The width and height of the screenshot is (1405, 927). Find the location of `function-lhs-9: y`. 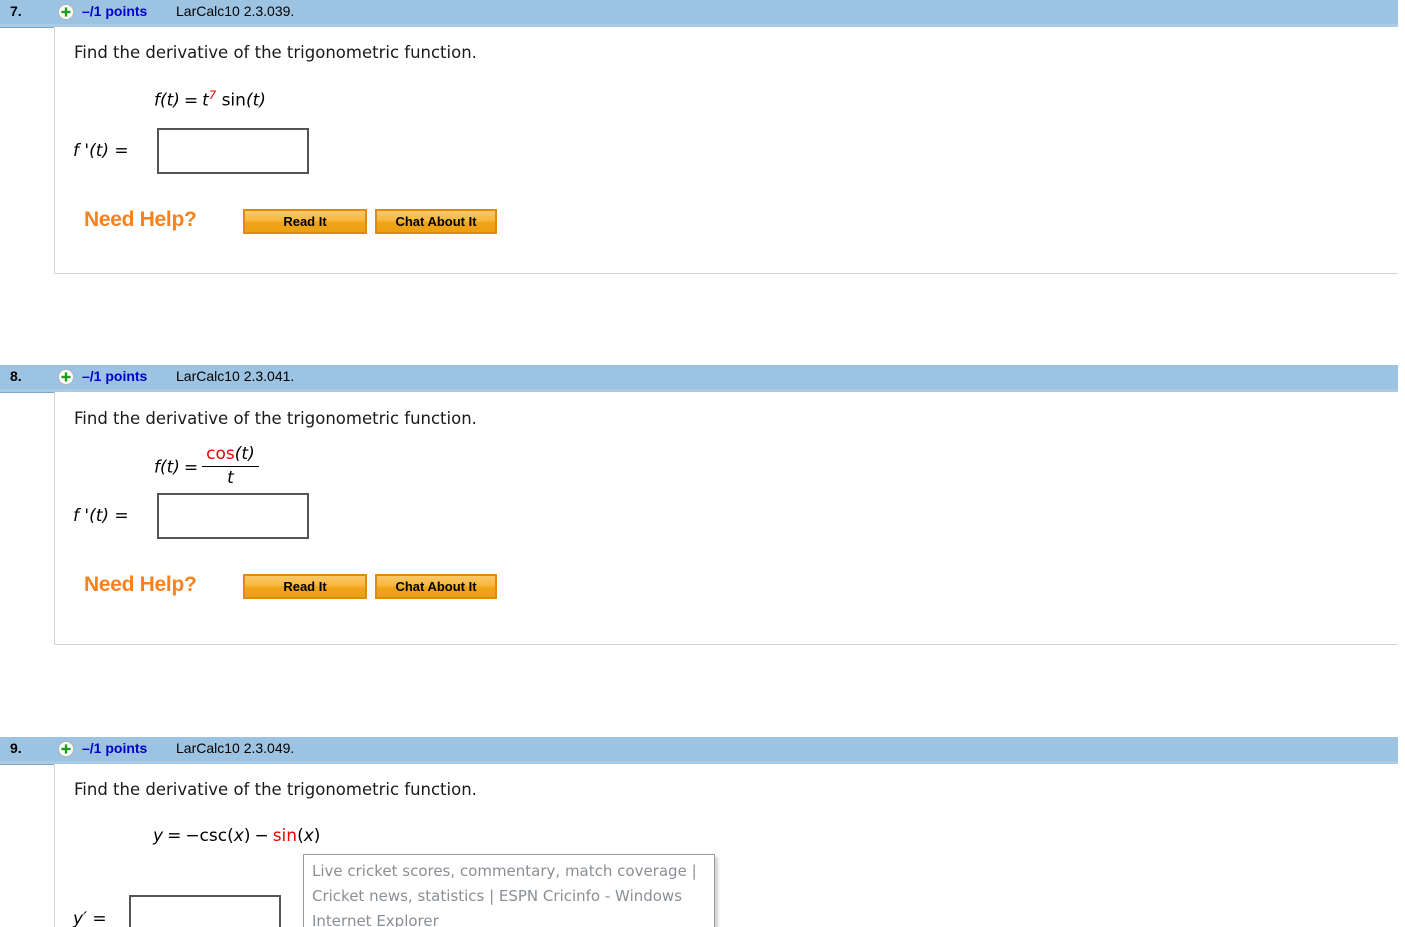

function-lhs-9: y is located at coordinates (158, 836).